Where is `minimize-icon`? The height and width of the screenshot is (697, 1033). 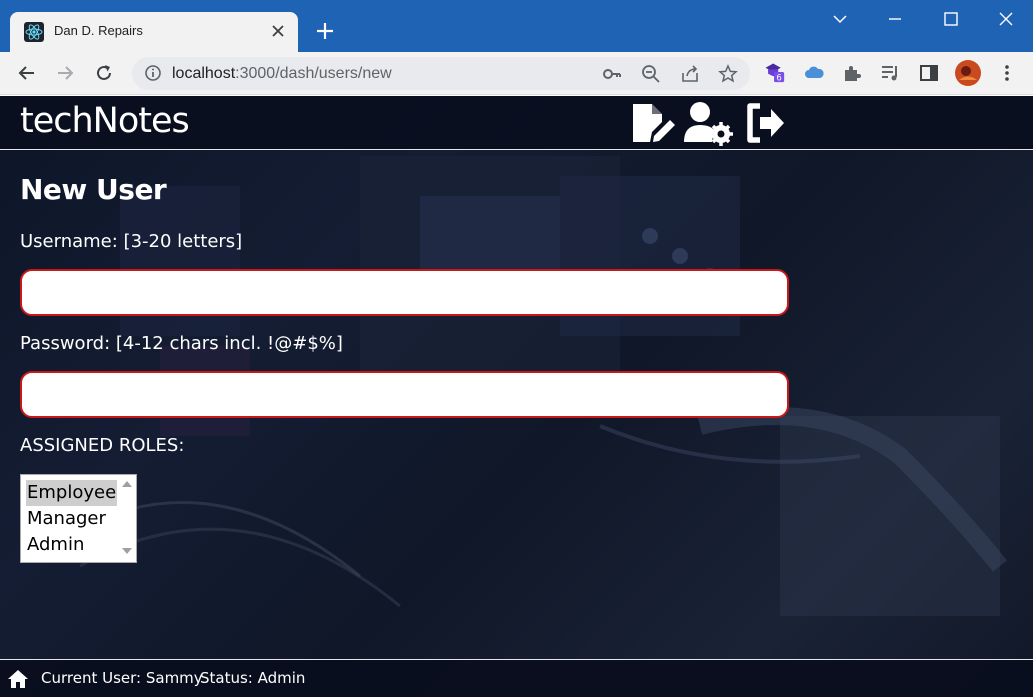 minimize-icon is located at coordinates (895, 19).